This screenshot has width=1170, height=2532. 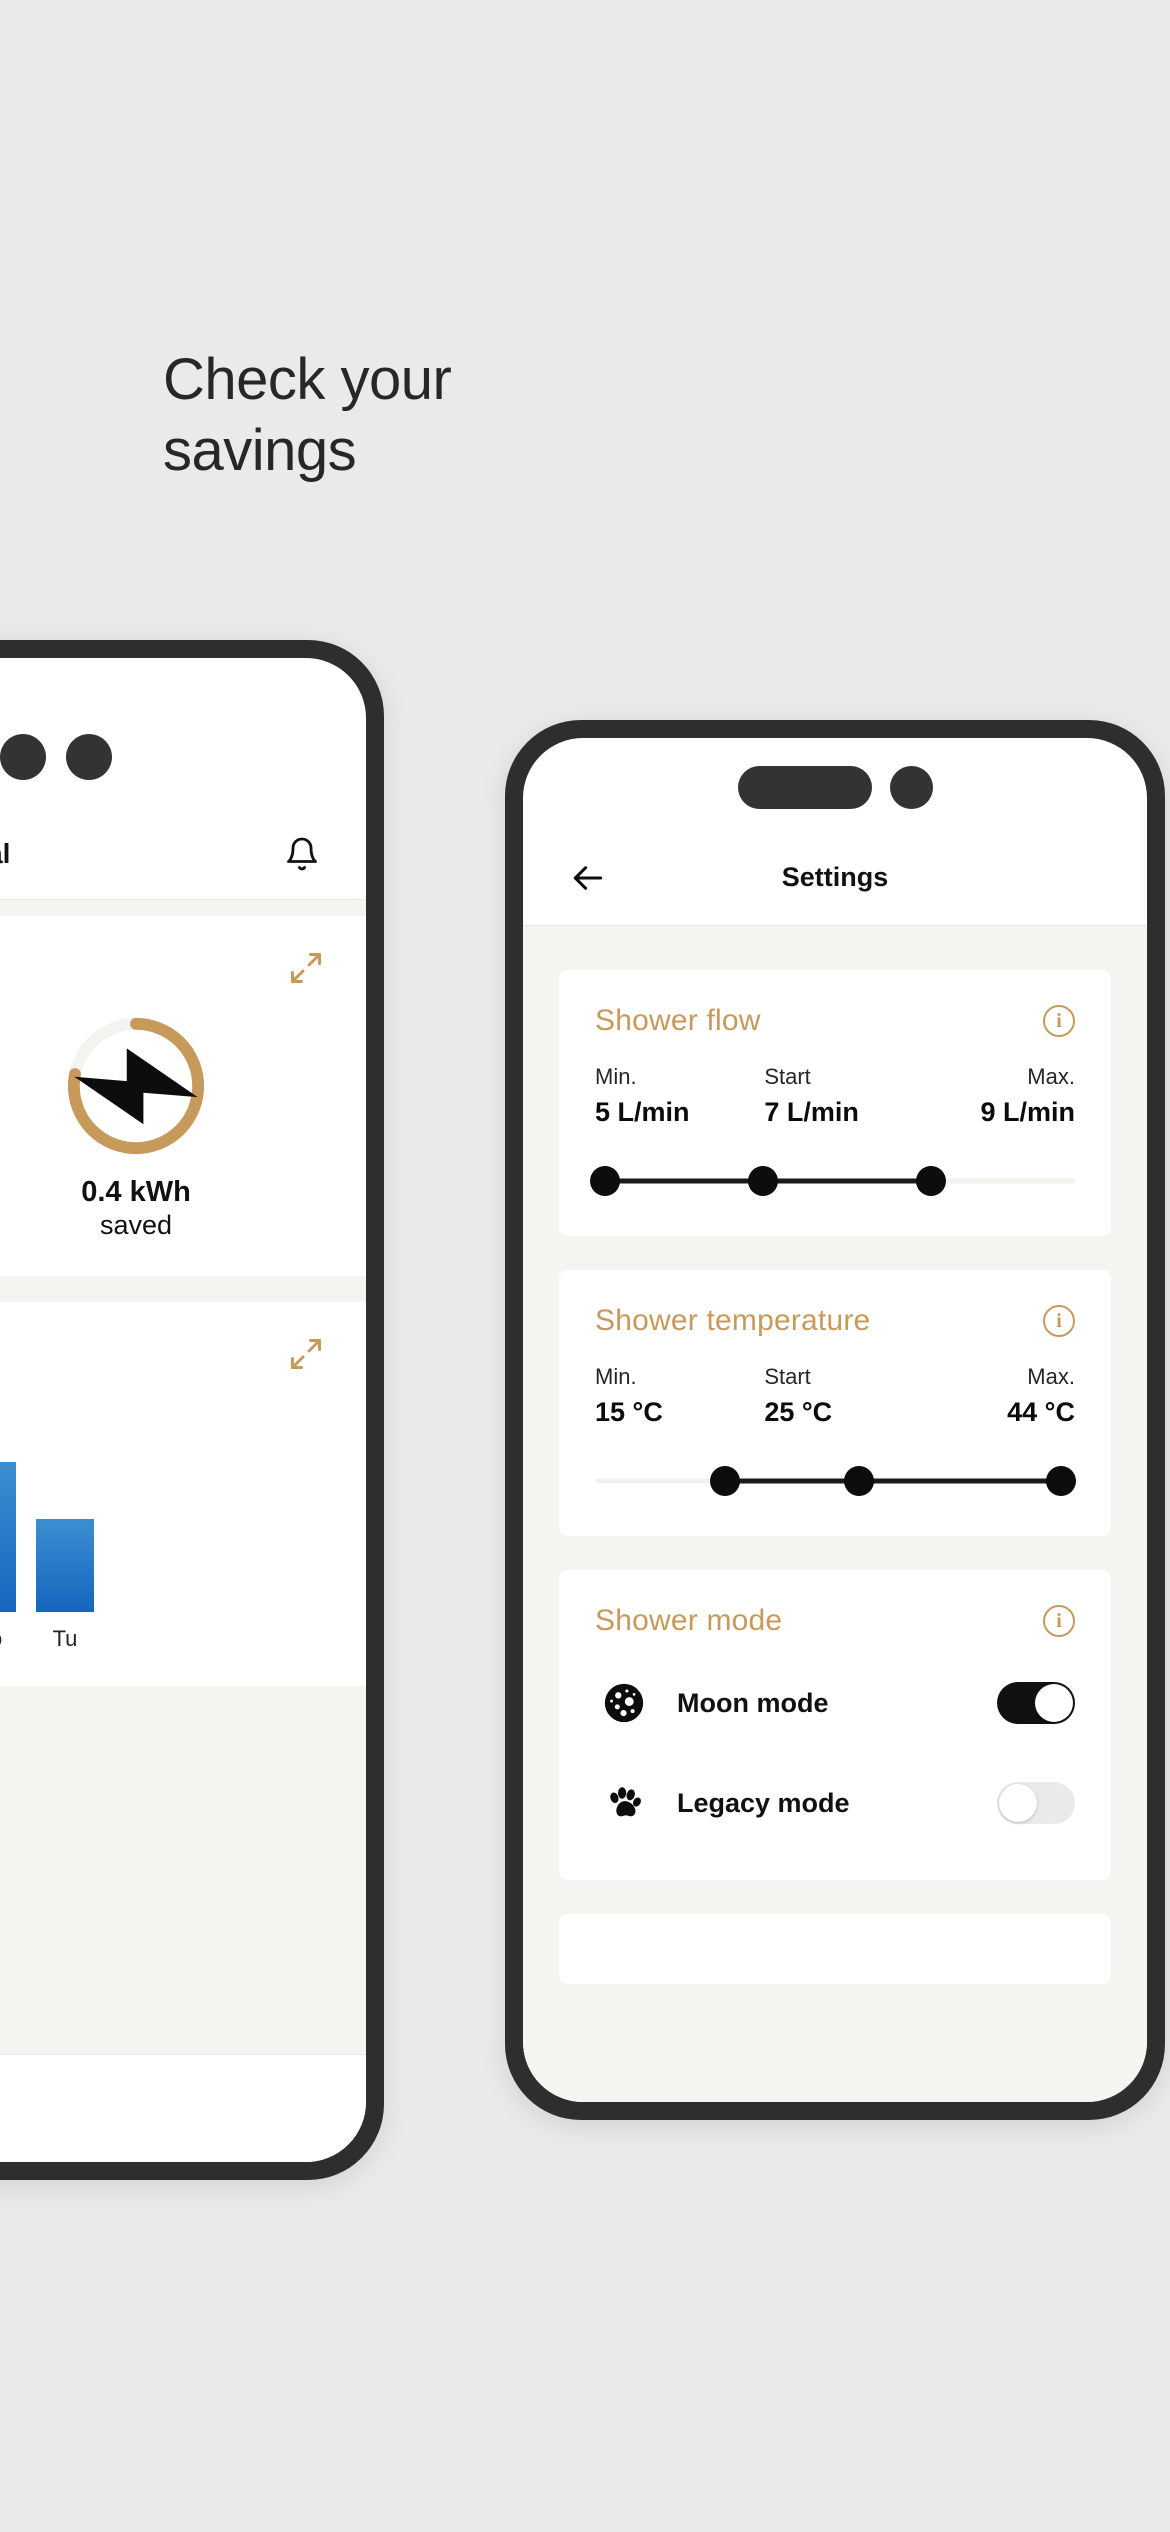 I want to click on bolt-icon, so click(x=136, y=1086).